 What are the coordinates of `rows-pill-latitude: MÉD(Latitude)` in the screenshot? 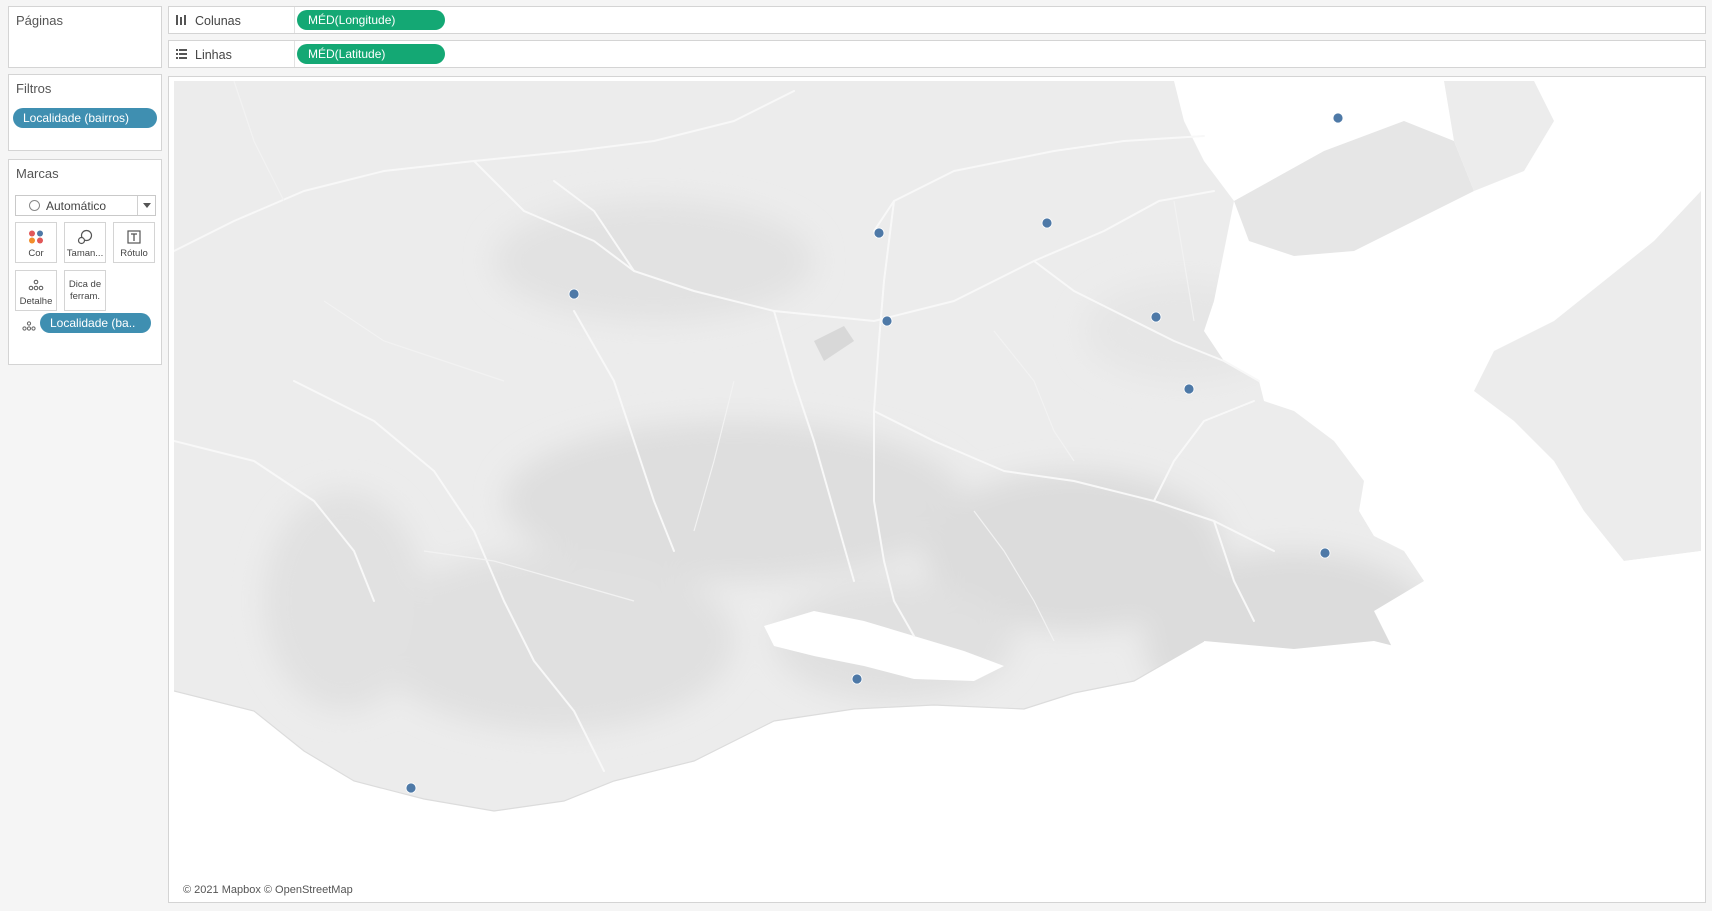 It's located at (371, 54).